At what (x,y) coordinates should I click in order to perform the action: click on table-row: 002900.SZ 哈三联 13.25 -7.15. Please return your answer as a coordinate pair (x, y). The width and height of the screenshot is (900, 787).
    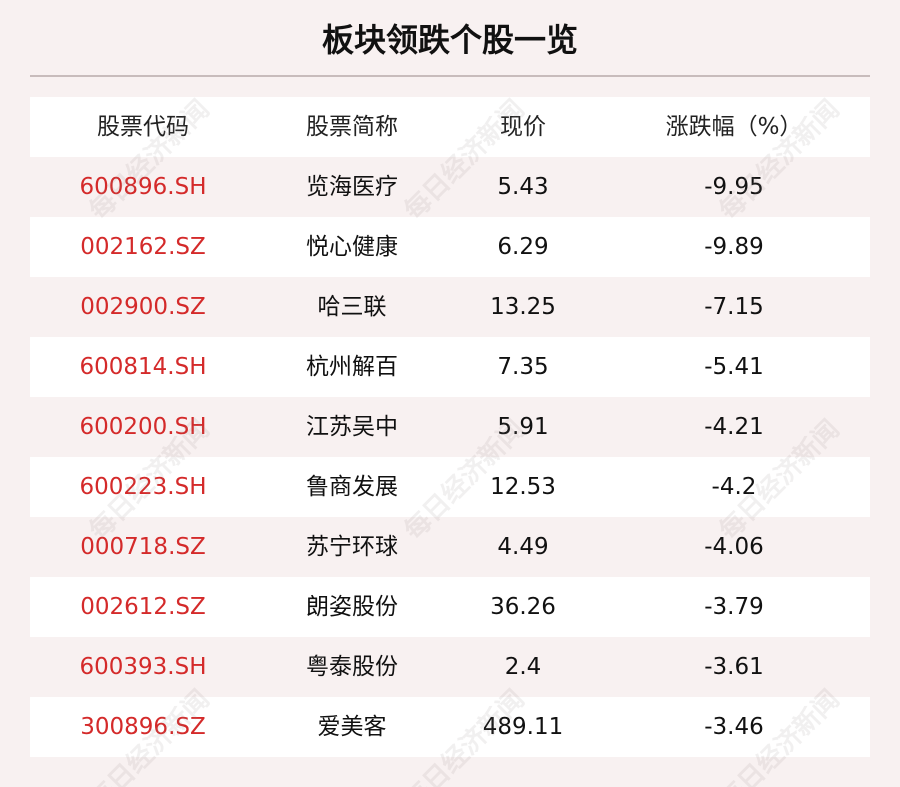
    Looking at the image, I should click on (450, 307).